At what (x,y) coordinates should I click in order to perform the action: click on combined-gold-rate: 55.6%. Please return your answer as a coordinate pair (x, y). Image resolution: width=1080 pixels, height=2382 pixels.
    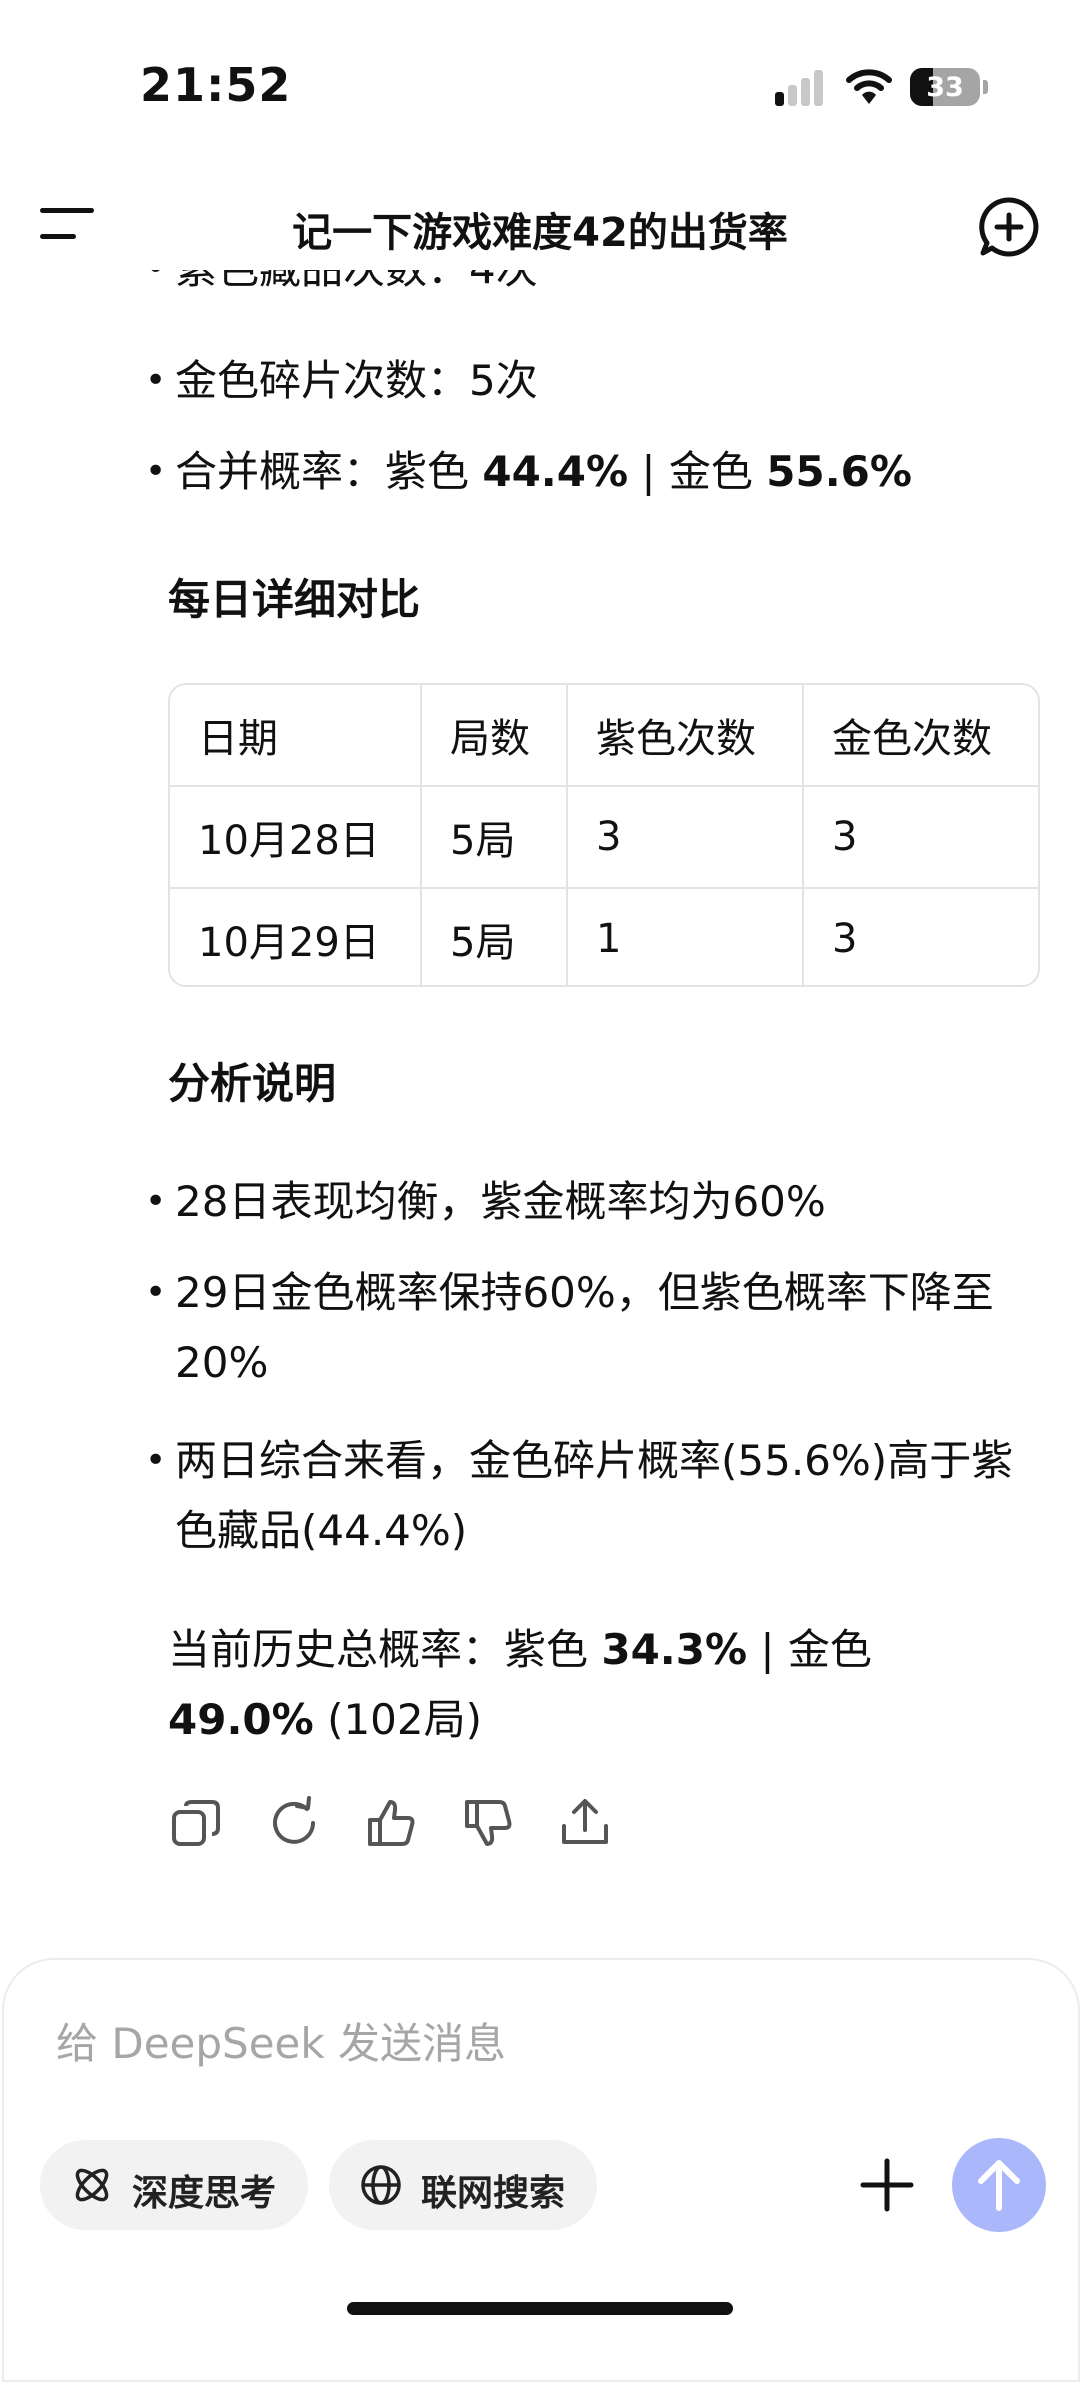
    Looking at the image, I should click on (839, 471).